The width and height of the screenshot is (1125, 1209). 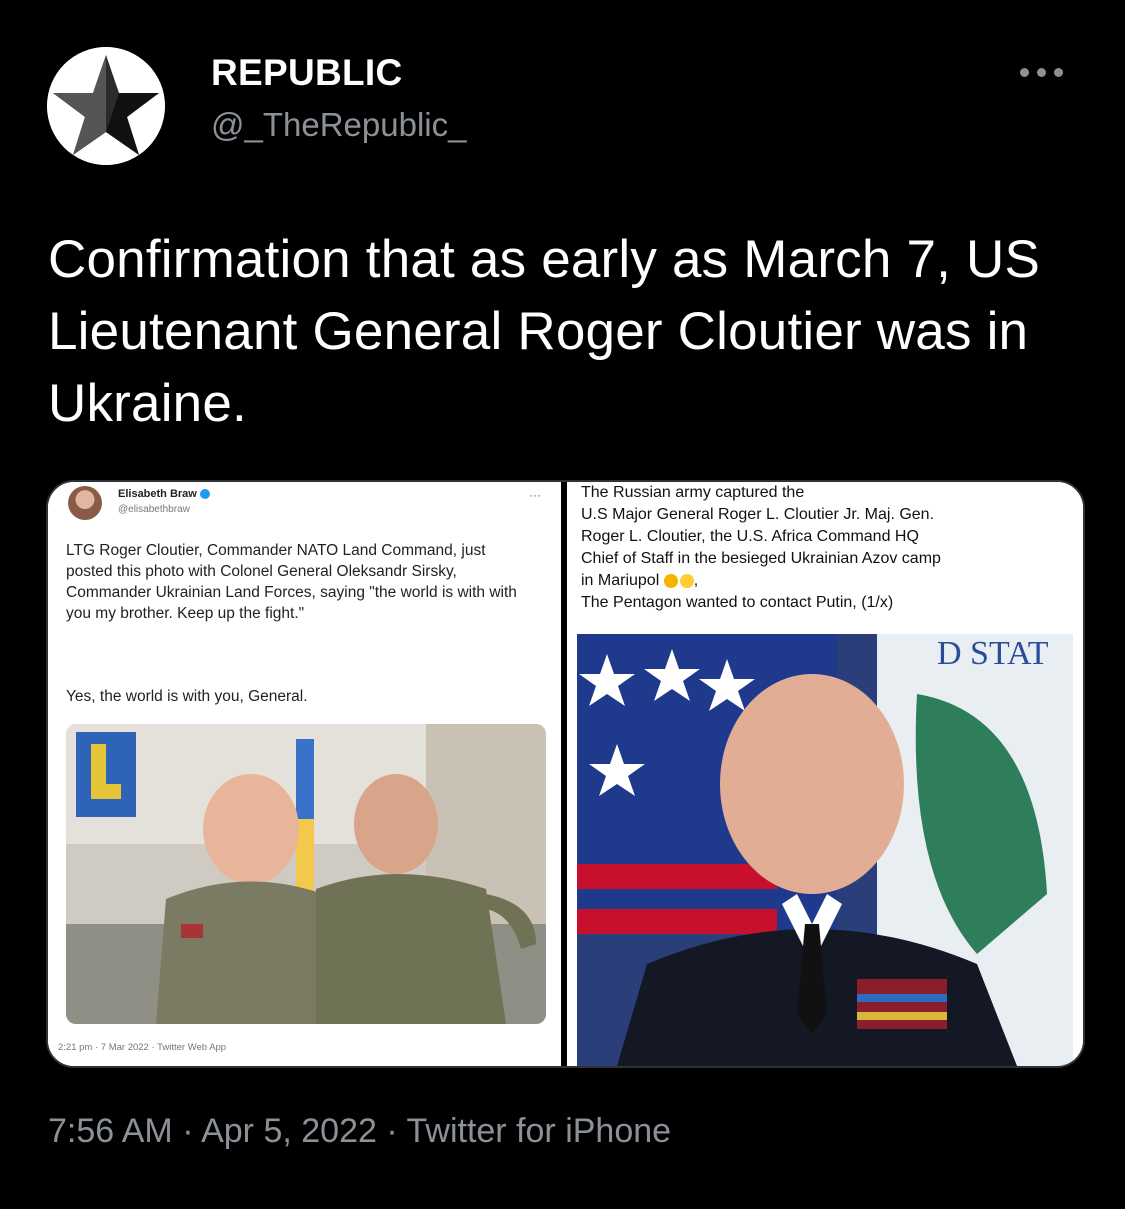 What do you see at coordinates (539, 1131) in the screenshot?
I see `tweet-source: Twitter for iPhone` at bounding box center [539, 1131].